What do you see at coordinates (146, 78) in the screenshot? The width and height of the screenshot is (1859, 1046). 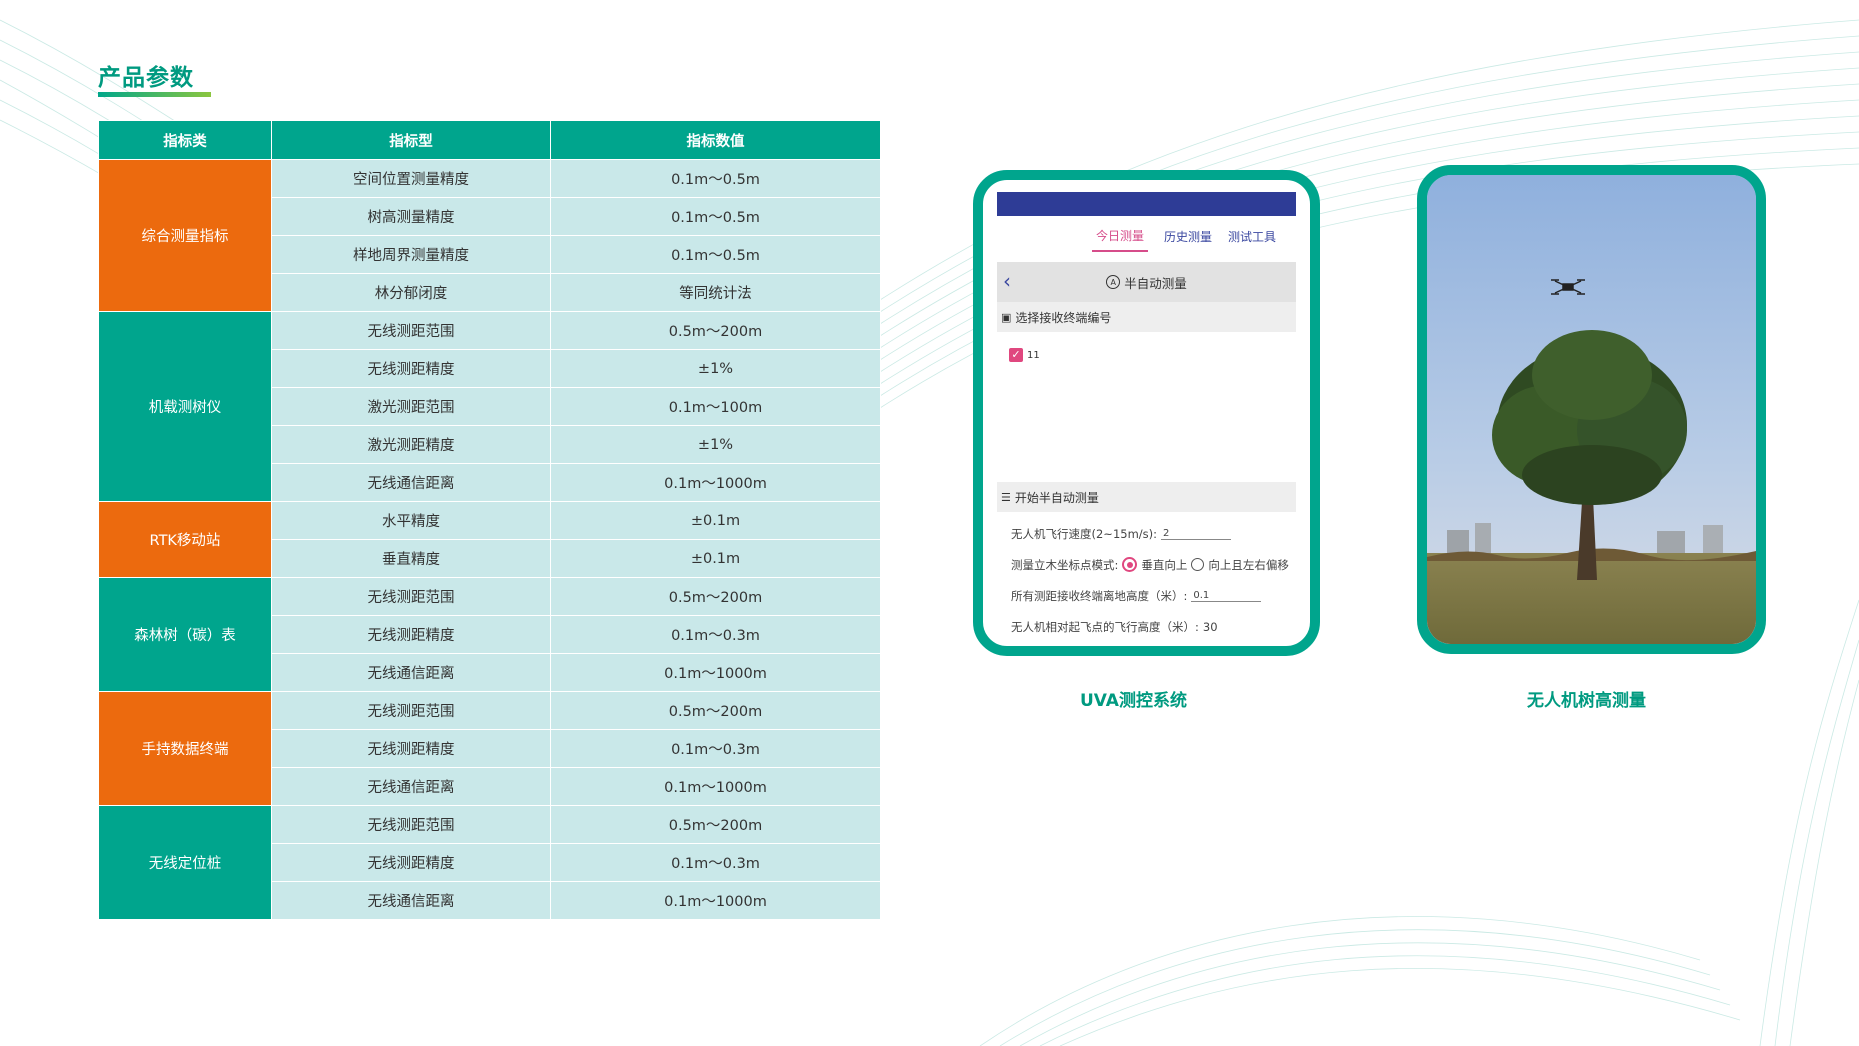 I see `page-title: 产品参数` at bounding box center [146, 78].